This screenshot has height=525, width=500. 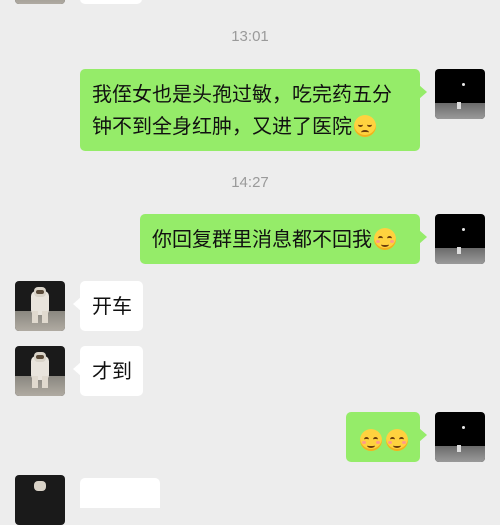 I want to click on pensive-face-icon, so click(x=365, y=126).